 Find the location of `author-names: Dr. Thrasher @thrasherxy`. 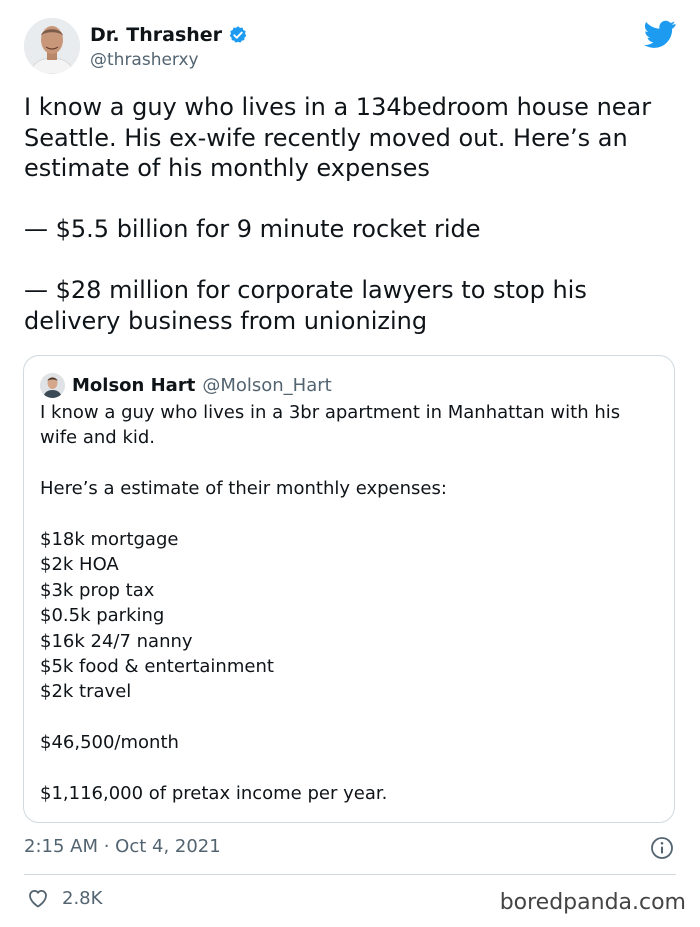

author-names: Dr. Thrasher @thrasherxy is located at coordinates (169, 46).